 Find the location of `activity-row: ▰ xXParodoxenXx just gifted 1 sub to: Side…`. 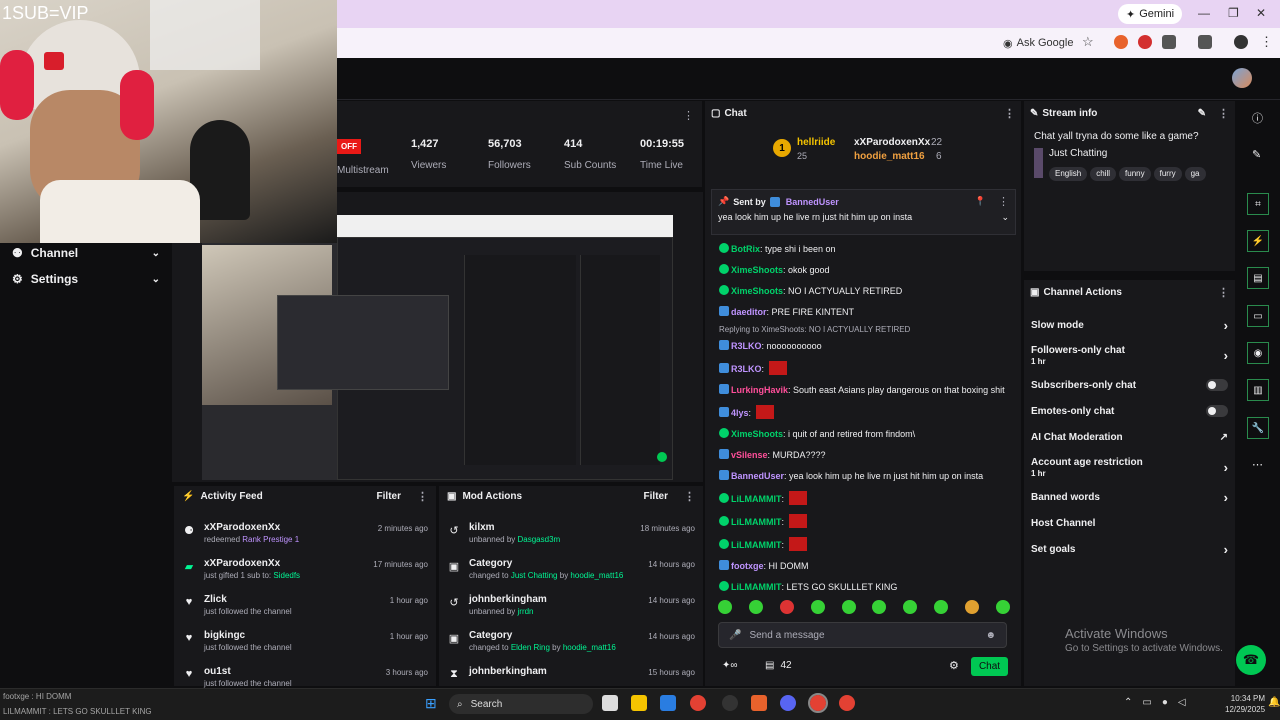

activity-row: ▰ xXParodoxenXx just gifted 1 sub to: Side… is located at coordinates (305, 574).